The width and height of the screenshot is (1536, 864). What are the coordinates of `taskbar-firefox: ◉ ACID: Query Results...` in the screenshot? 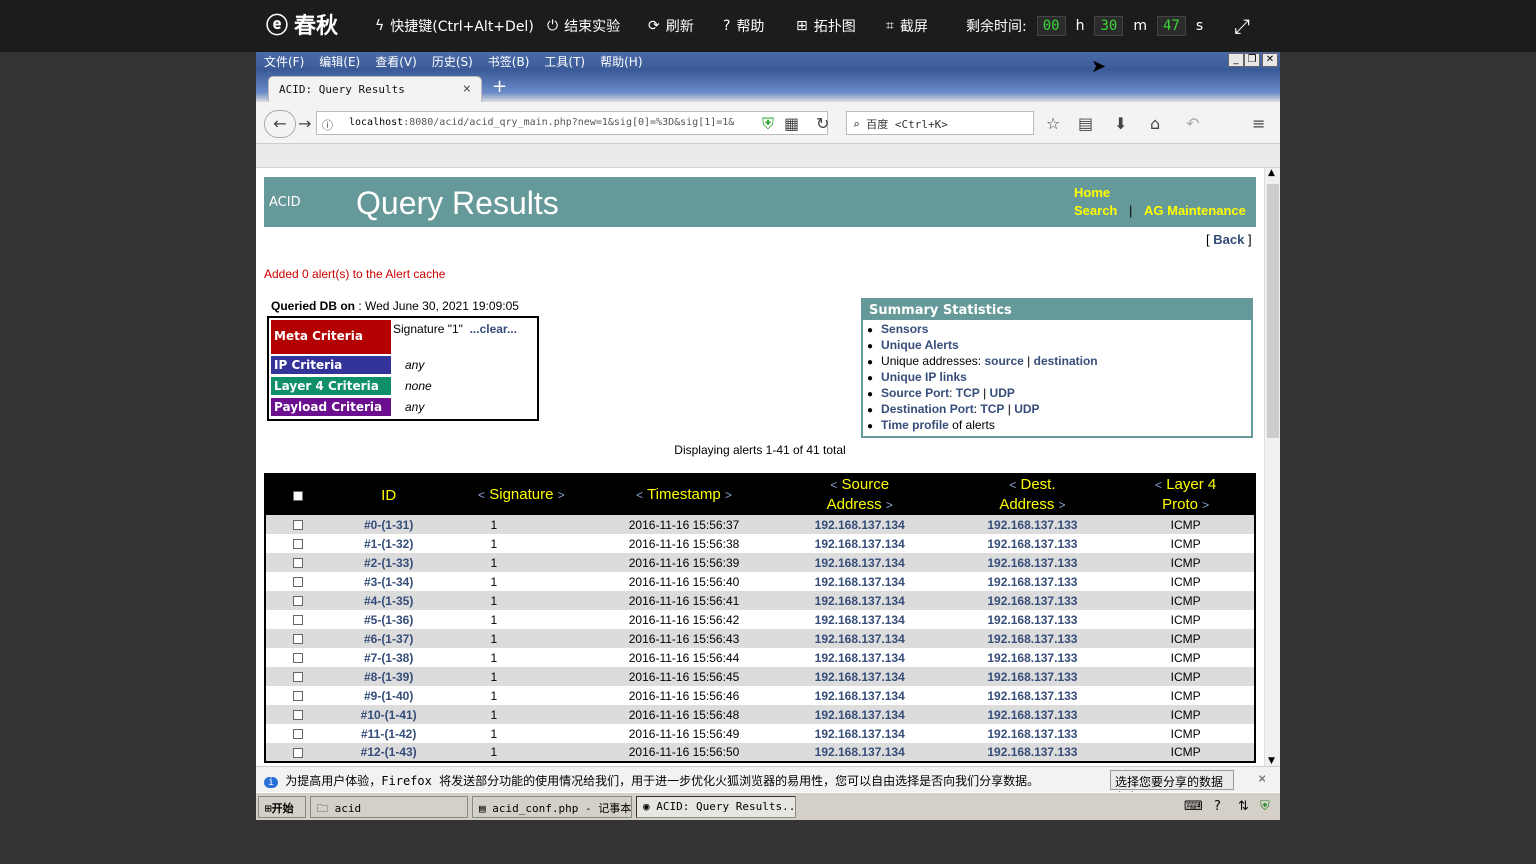 It's located at (716, 807).